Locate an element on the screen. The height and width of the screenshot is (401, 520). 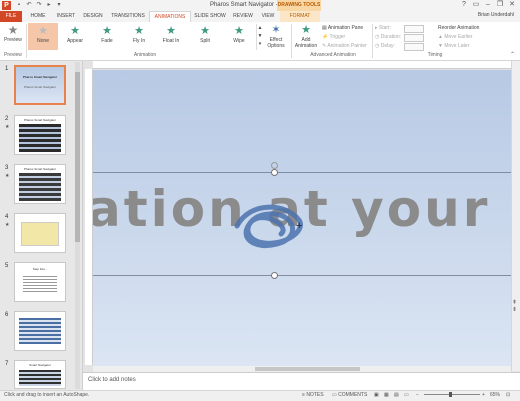
slide-number: 6 is located at coordinates (7, 315).